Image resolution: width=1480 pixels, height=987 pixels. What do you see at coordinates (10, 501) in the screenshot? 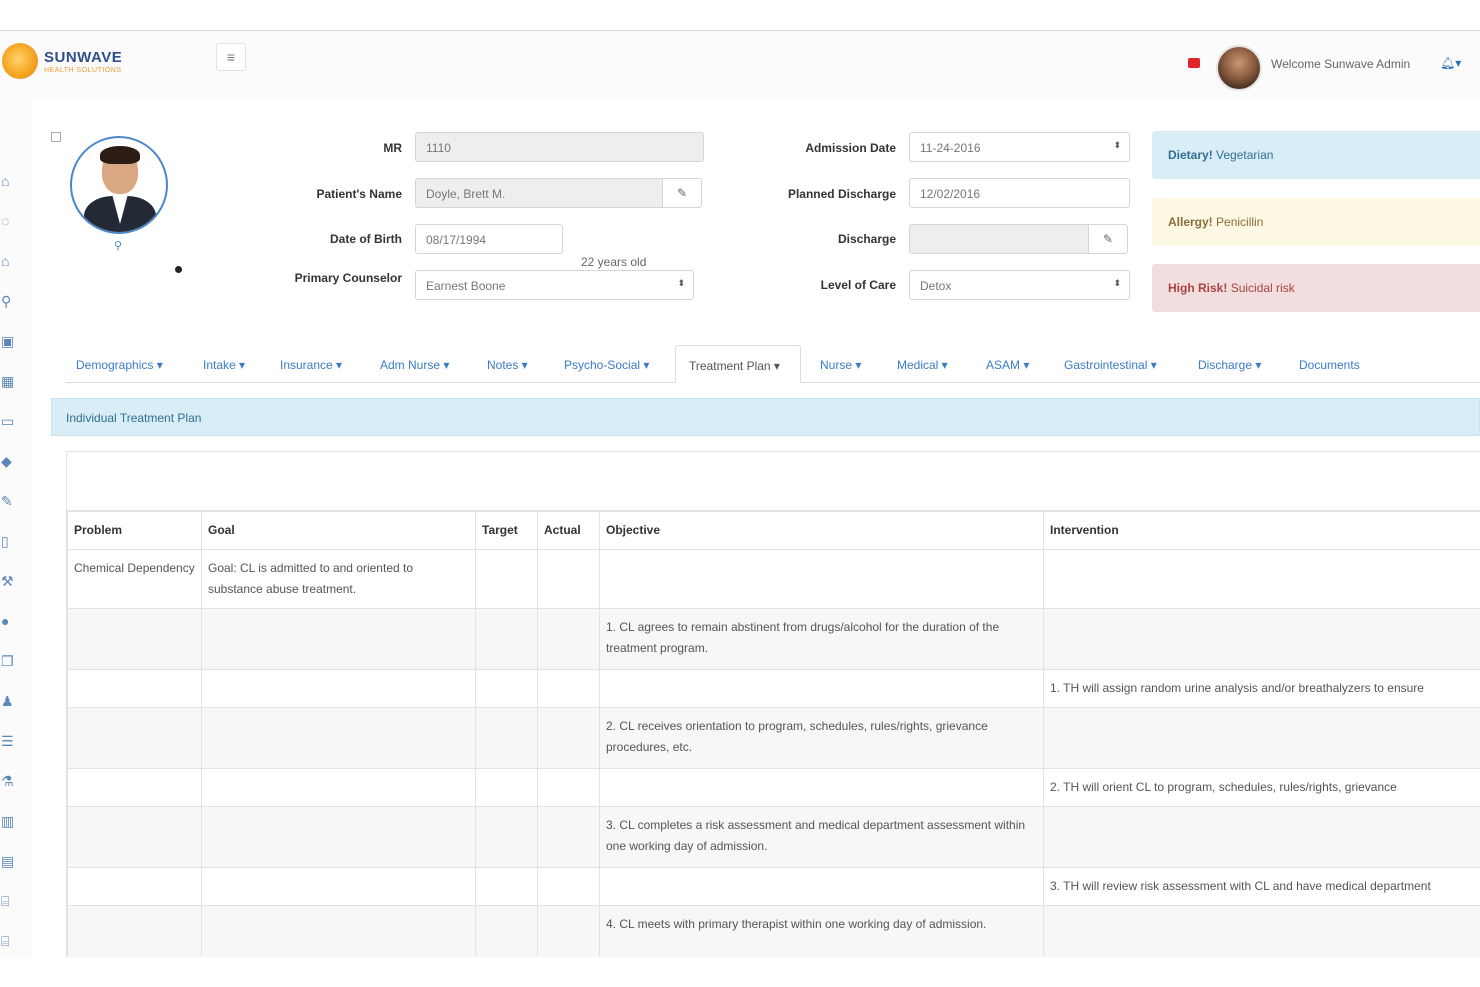
I see `edit-icon: ✎` at bounding box center [10, 501].